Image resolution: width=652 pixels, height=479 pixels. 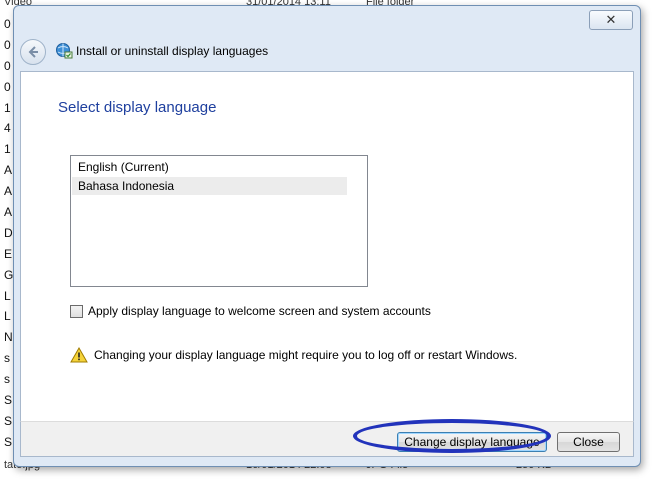 I want to click on back-button, so click(x=33, y=52).